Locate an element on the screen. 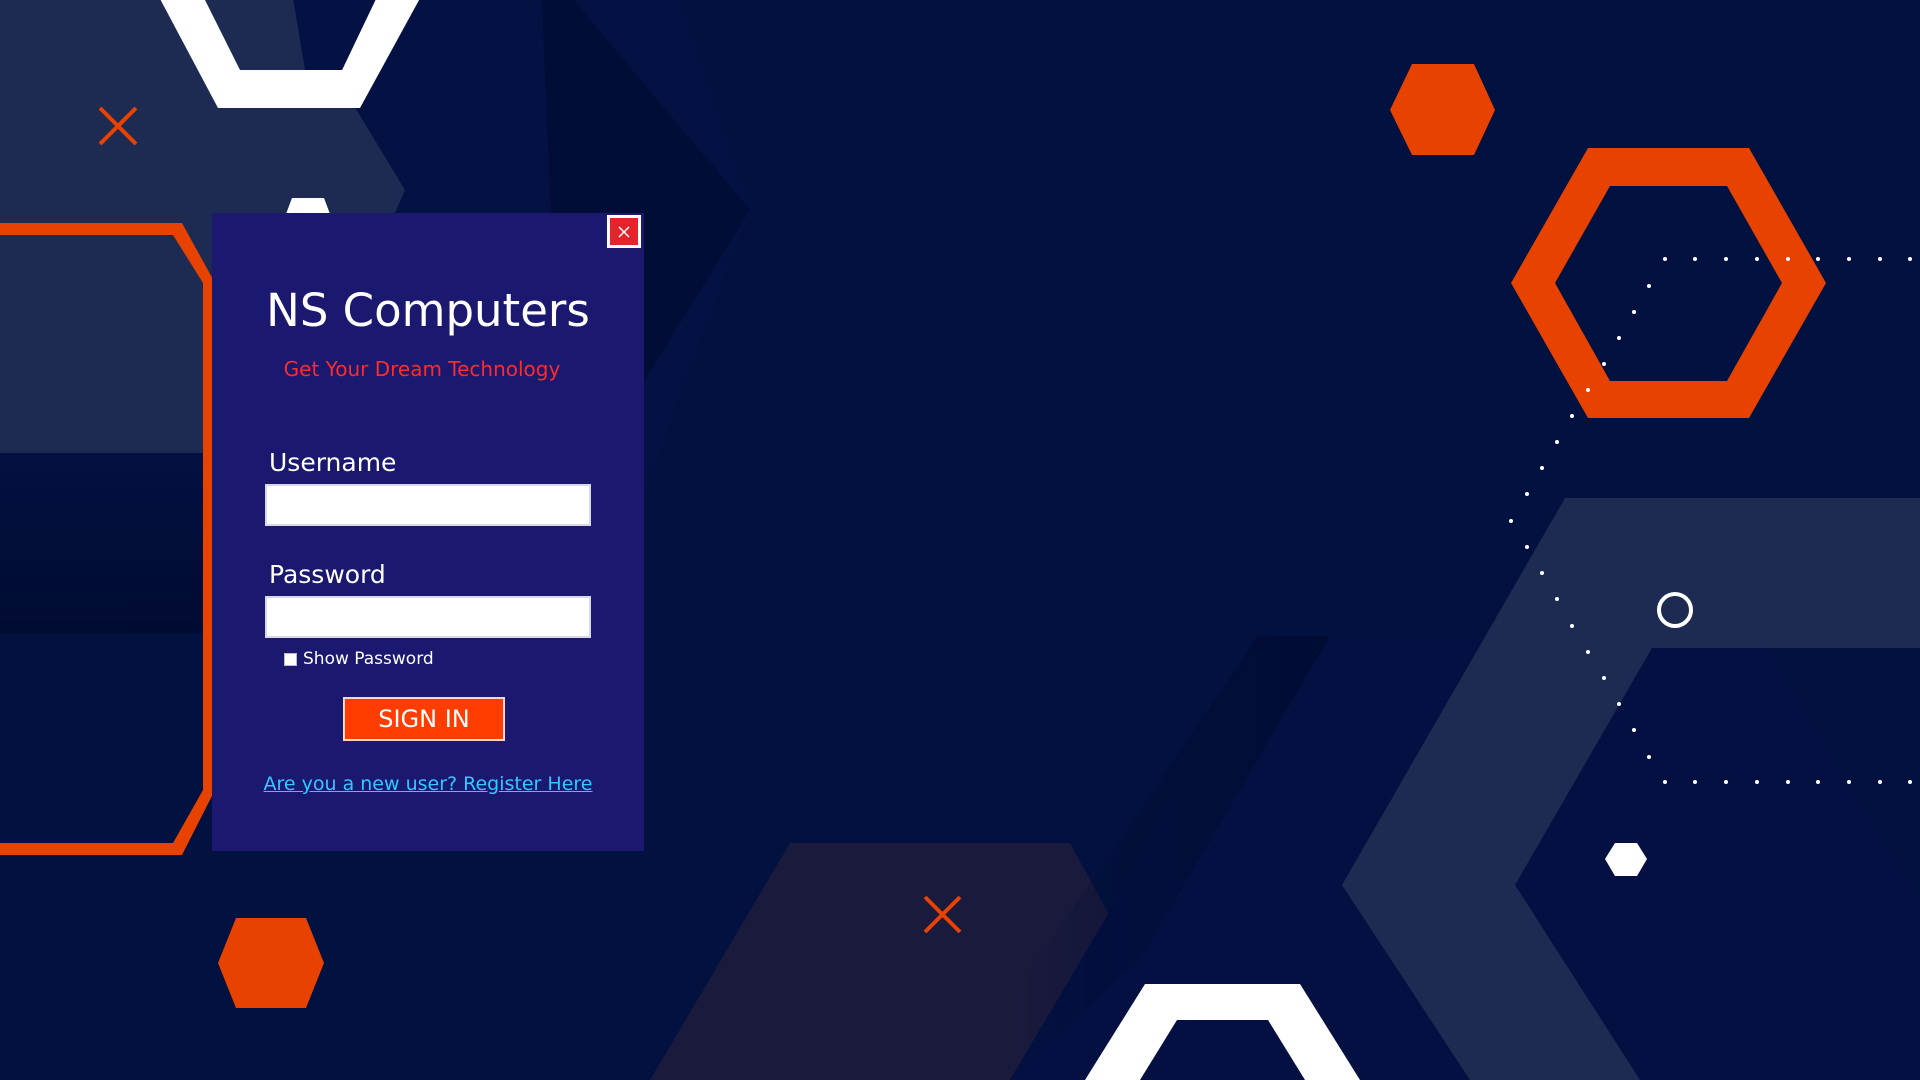  sign-in-button: SIGN IN is located at coordinates (424, 719).